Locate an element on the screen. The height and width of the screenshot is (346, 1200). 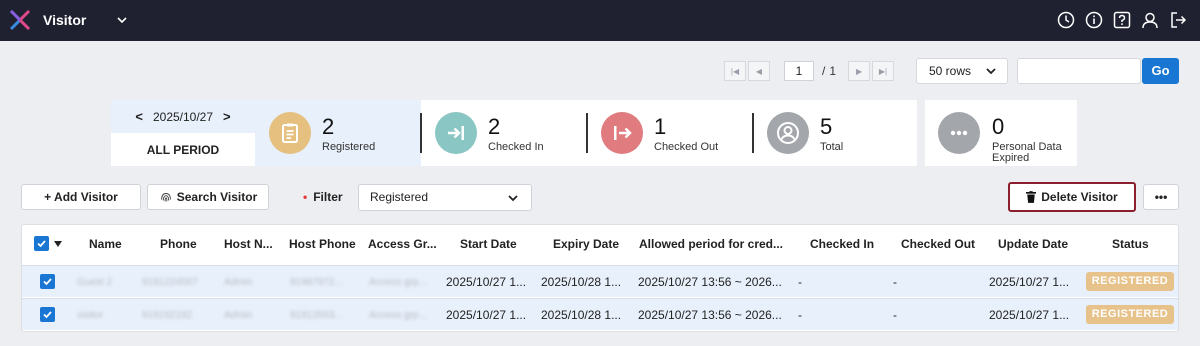
filter-label: • Filter is located at coordinates (323, 197).